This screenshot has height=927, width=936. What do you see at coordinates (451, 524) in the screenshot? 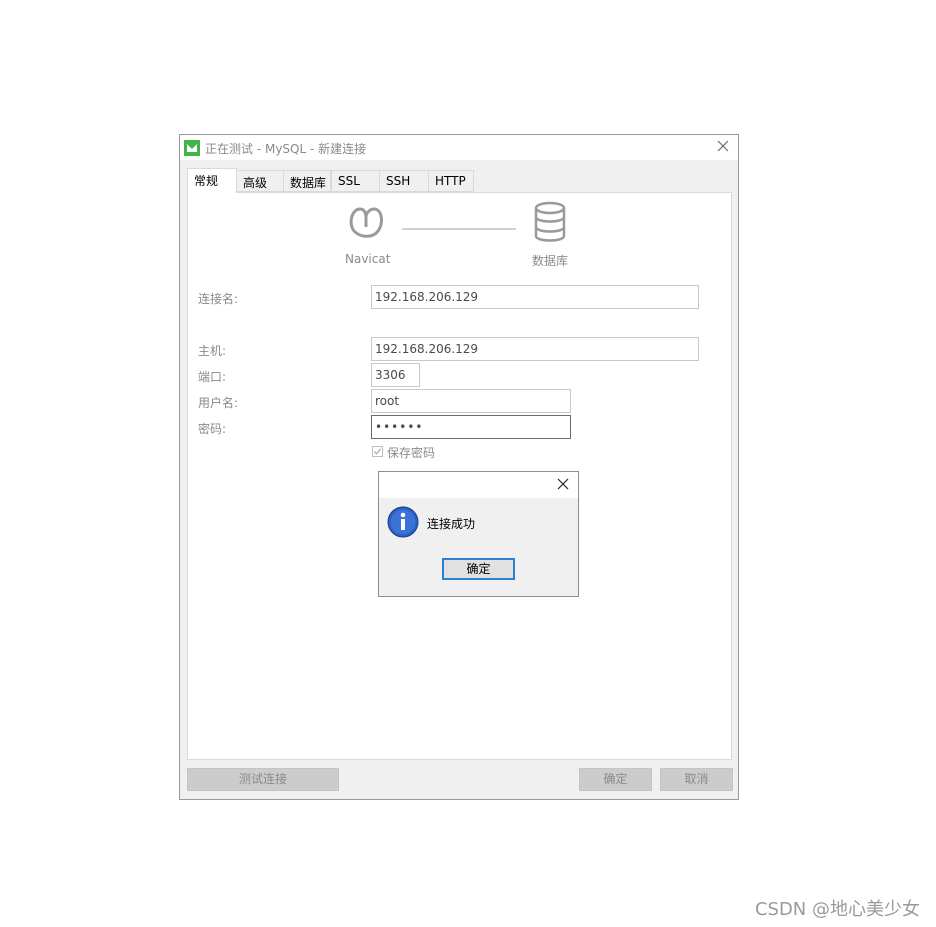
I see `dialog-message: 连接成功` at bounding box center [451, 524].